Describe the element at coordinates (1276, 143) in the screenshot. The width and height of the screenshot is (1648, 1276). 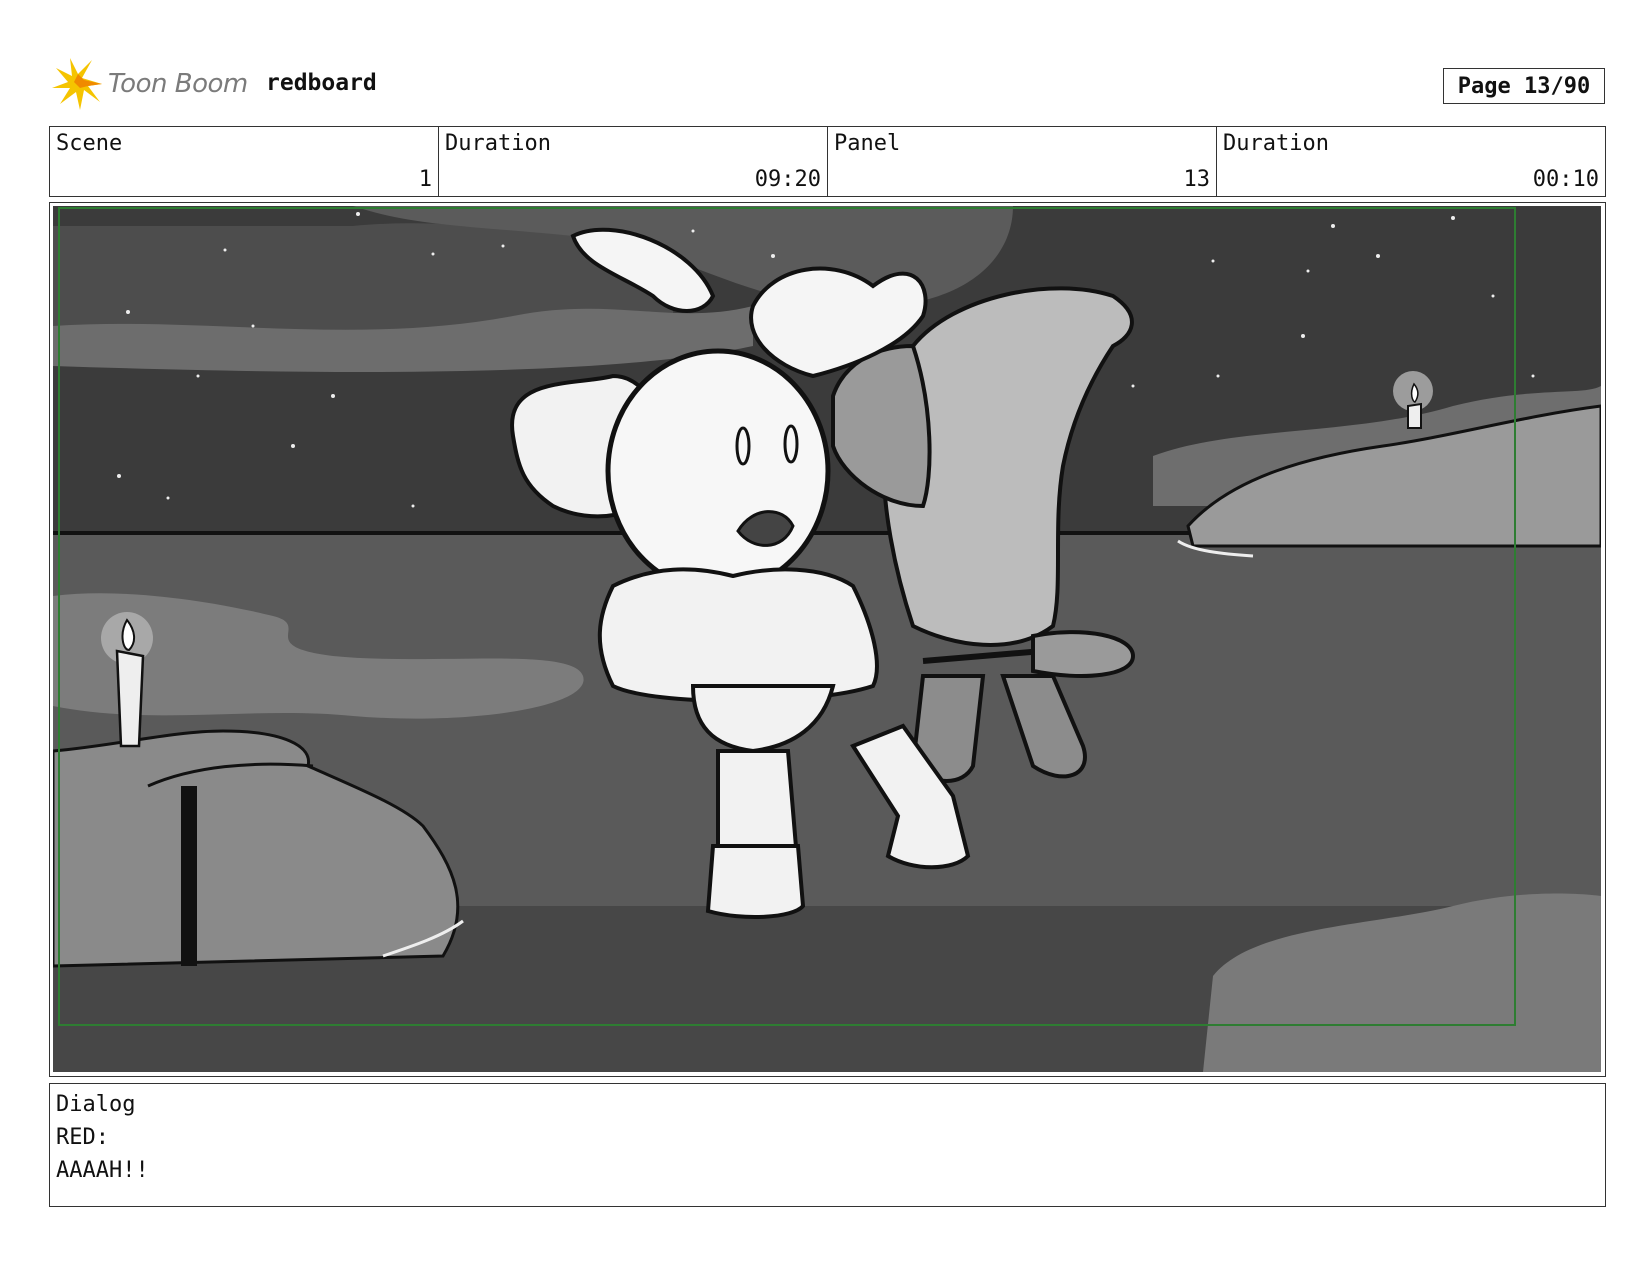
I see `panel-duration-label: Duration` at that location.